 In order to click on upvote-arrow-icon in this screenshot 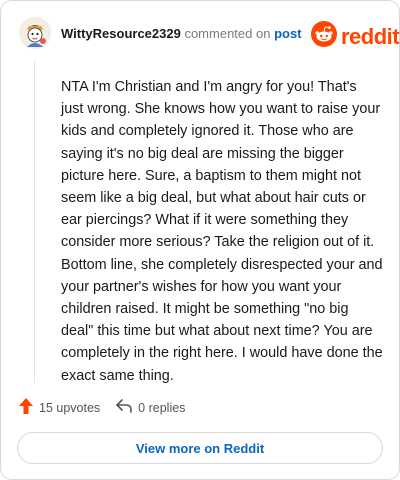, I will do `click(26, 407)`.